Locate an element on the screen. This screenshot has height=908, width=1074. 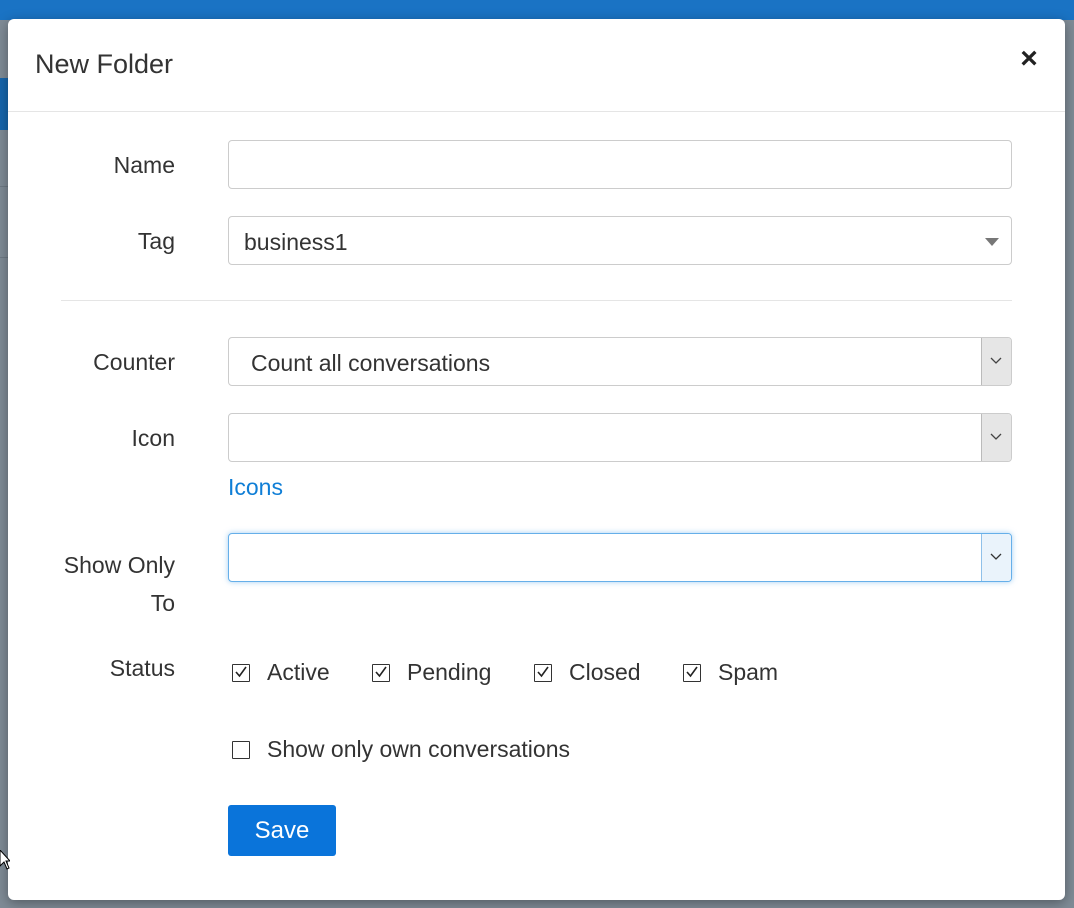
show-only-to-select is located at coordinates (620, 557).